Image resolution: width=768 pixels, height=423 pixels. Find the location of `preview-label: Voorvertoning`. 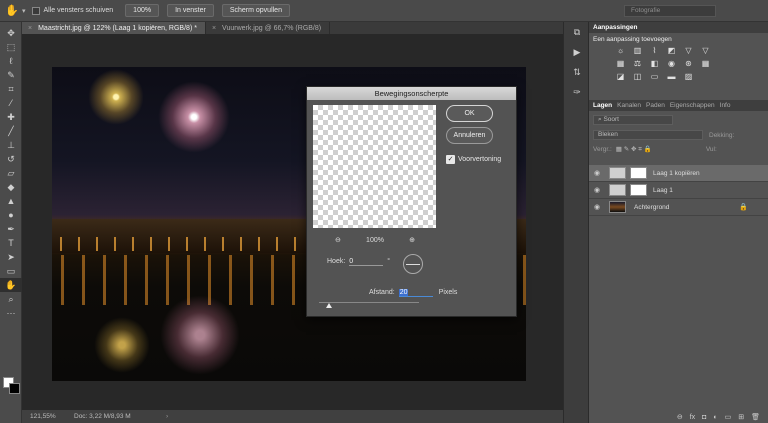

preview-label: Voorvertoning is located at coordinates (480, 159).